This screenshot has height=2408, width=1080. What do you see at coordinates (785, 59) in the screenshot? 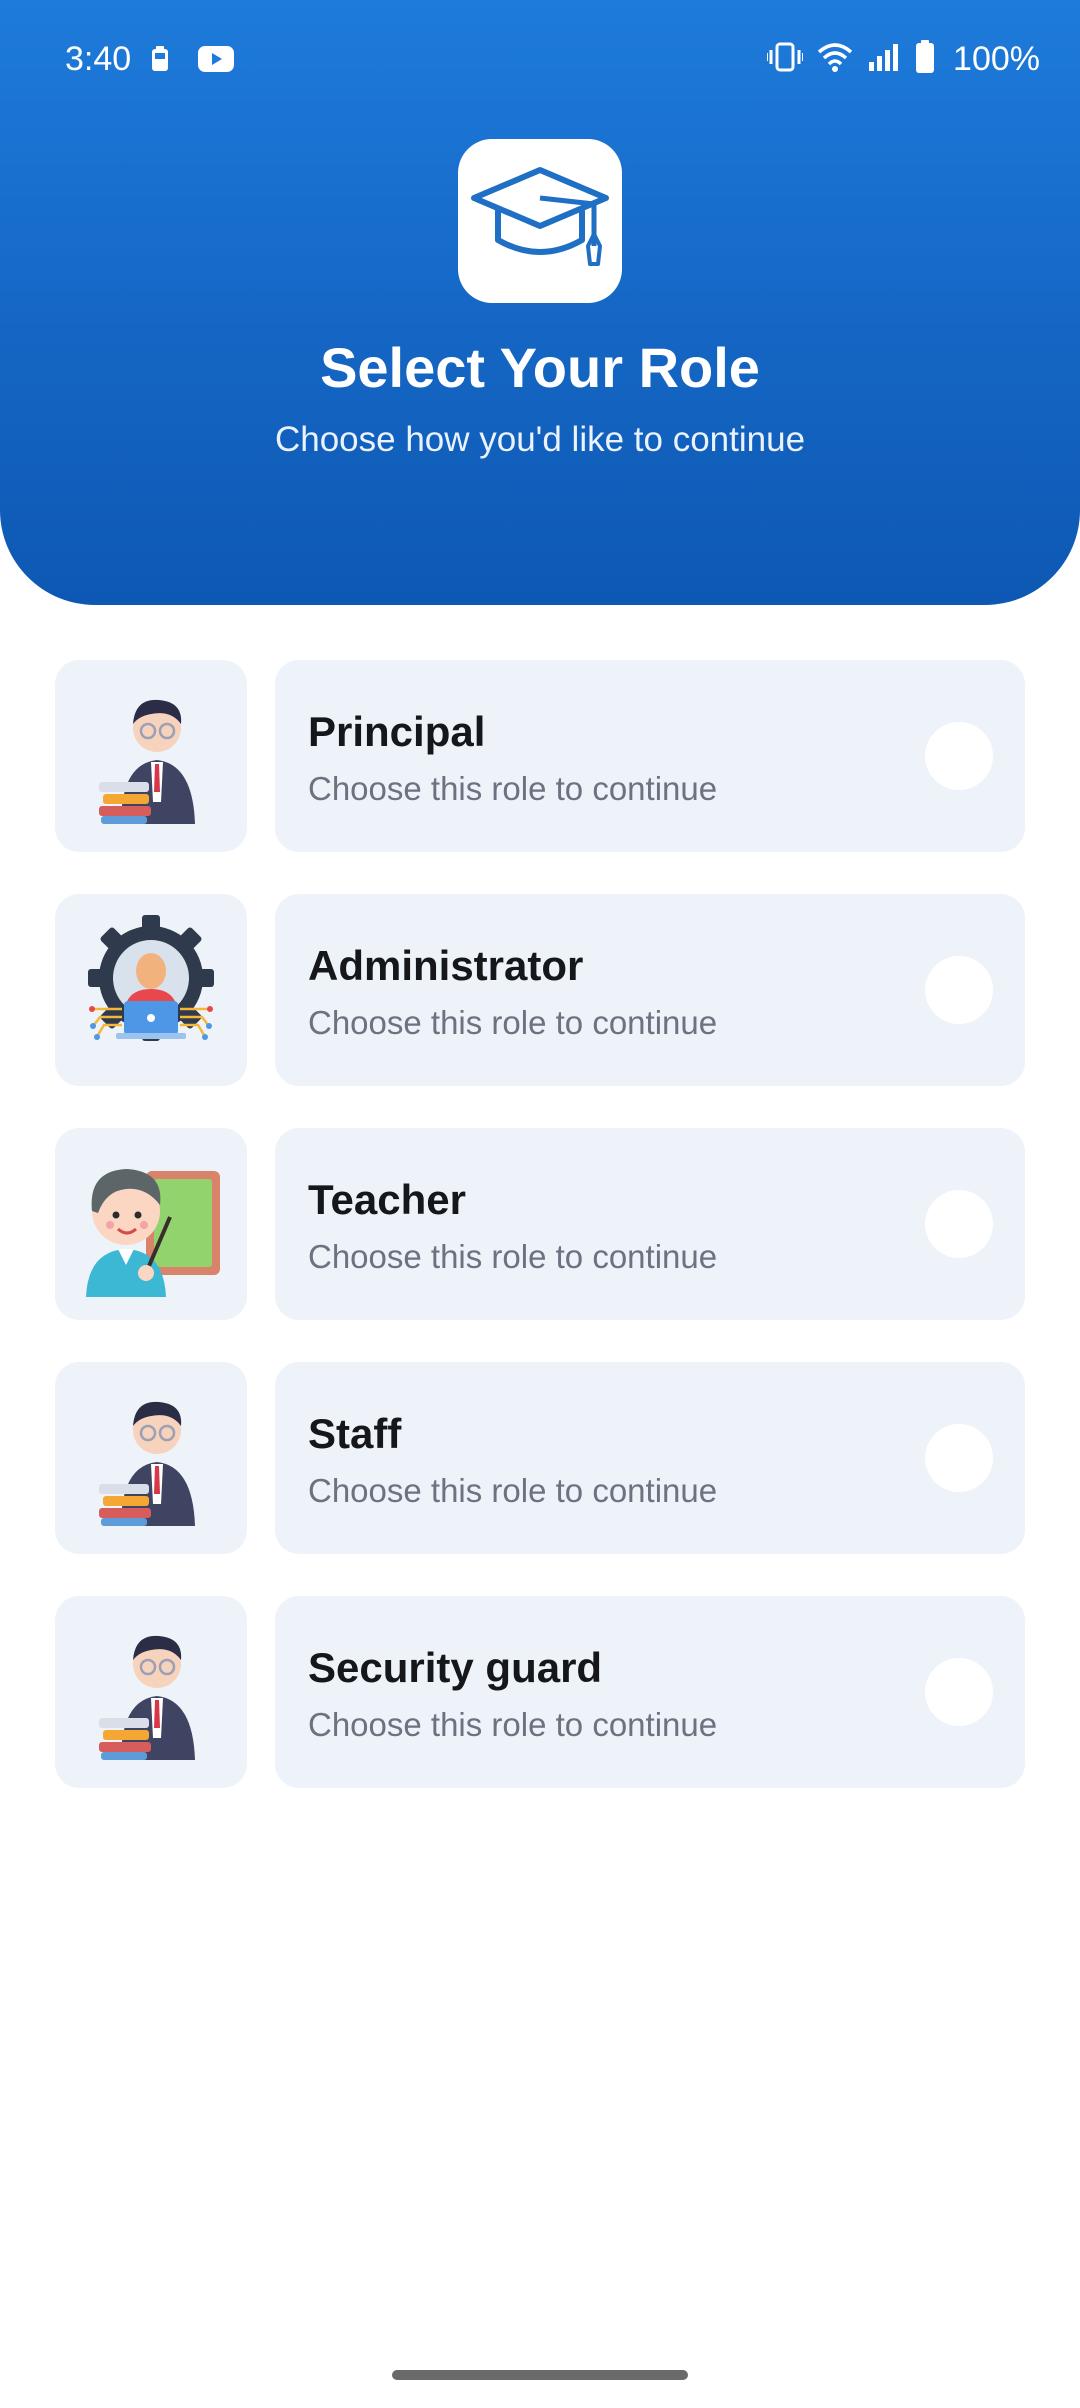
I see `vibrate-icon` at bounding box center [785, 59].